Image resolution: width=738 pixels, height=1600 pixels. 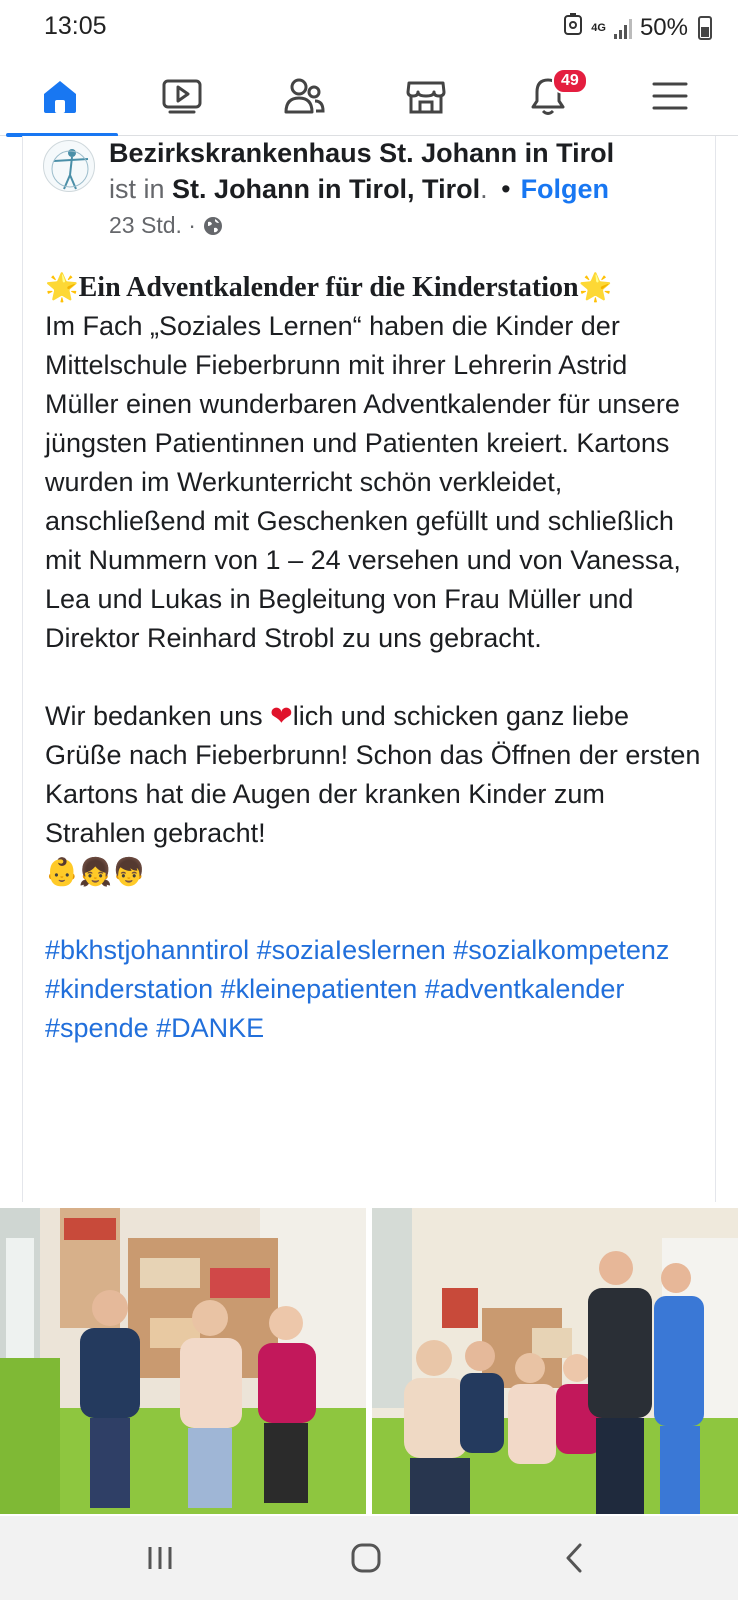 What do you see at coordinates (70, 169) in the screenshot?
I see `hospital-logo-icon` at bounding box center [70, 169].